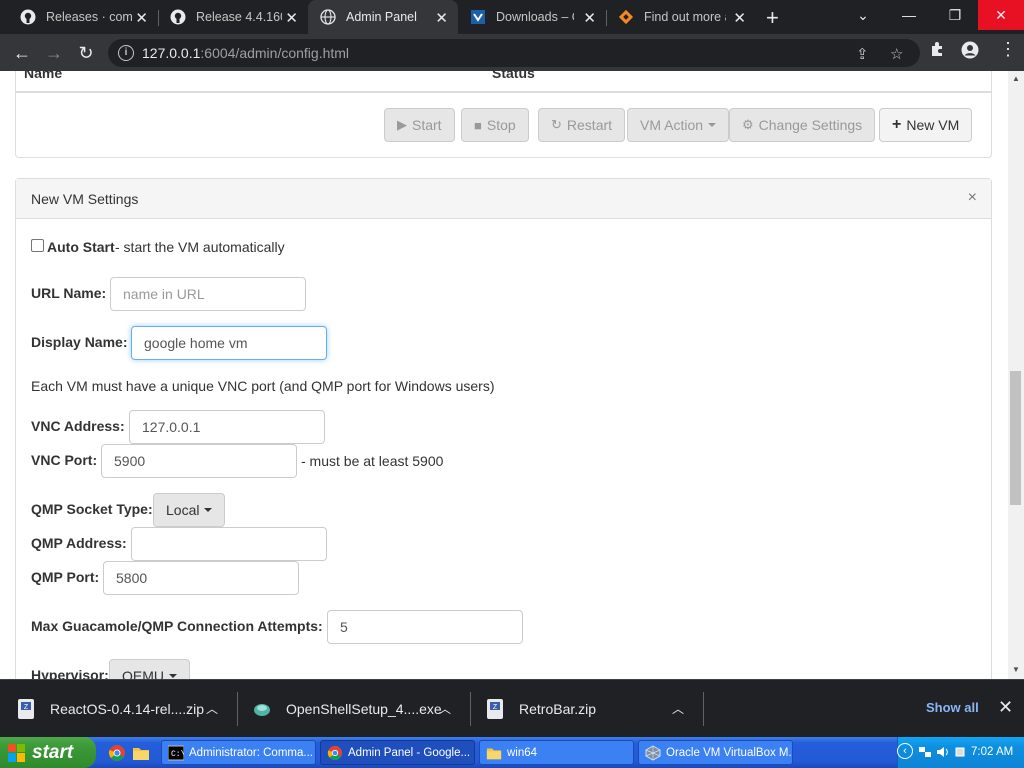 The width and height of the screenshot is (1024, 768). Describe the element at coordinates (357, 709) in the screenshot. I see `download-item: OpenShellSetup_4....exe ︿` at that location.